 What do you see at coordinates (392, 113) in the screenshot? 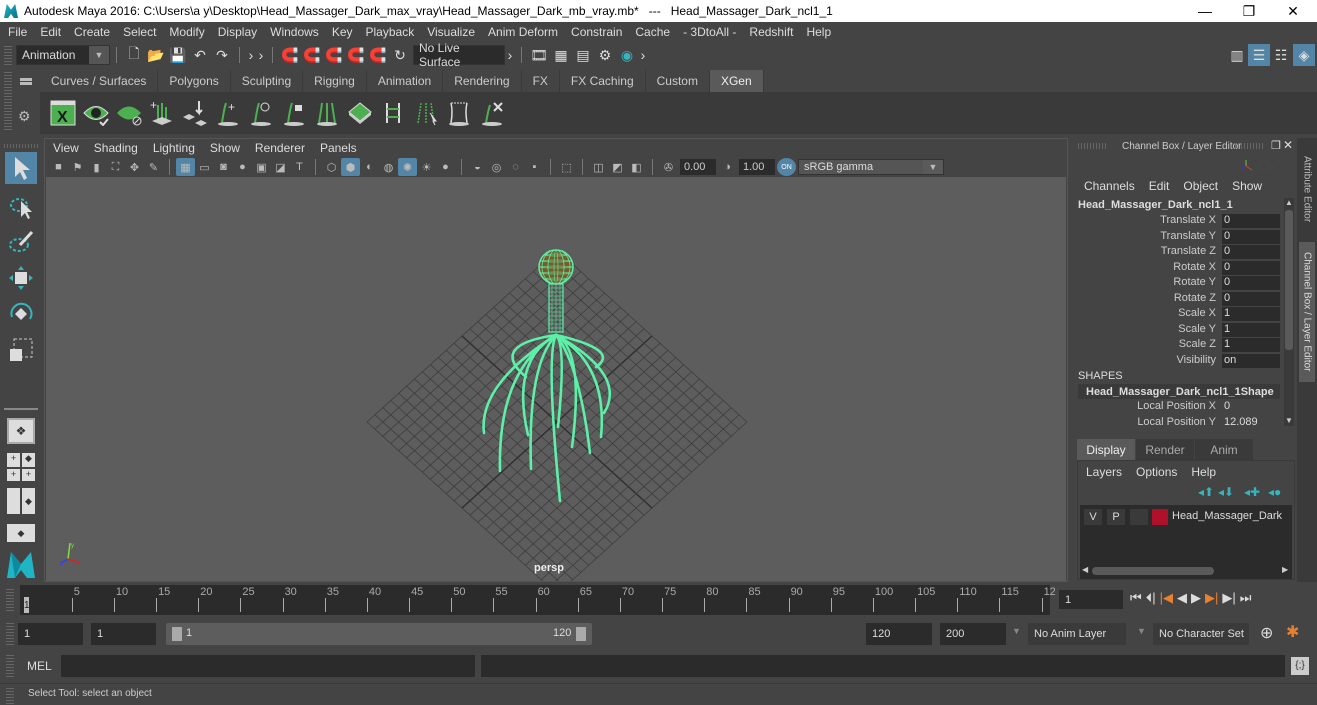
I see `xgen-guide-to-curves-icon` at bounding box center [392, 113].